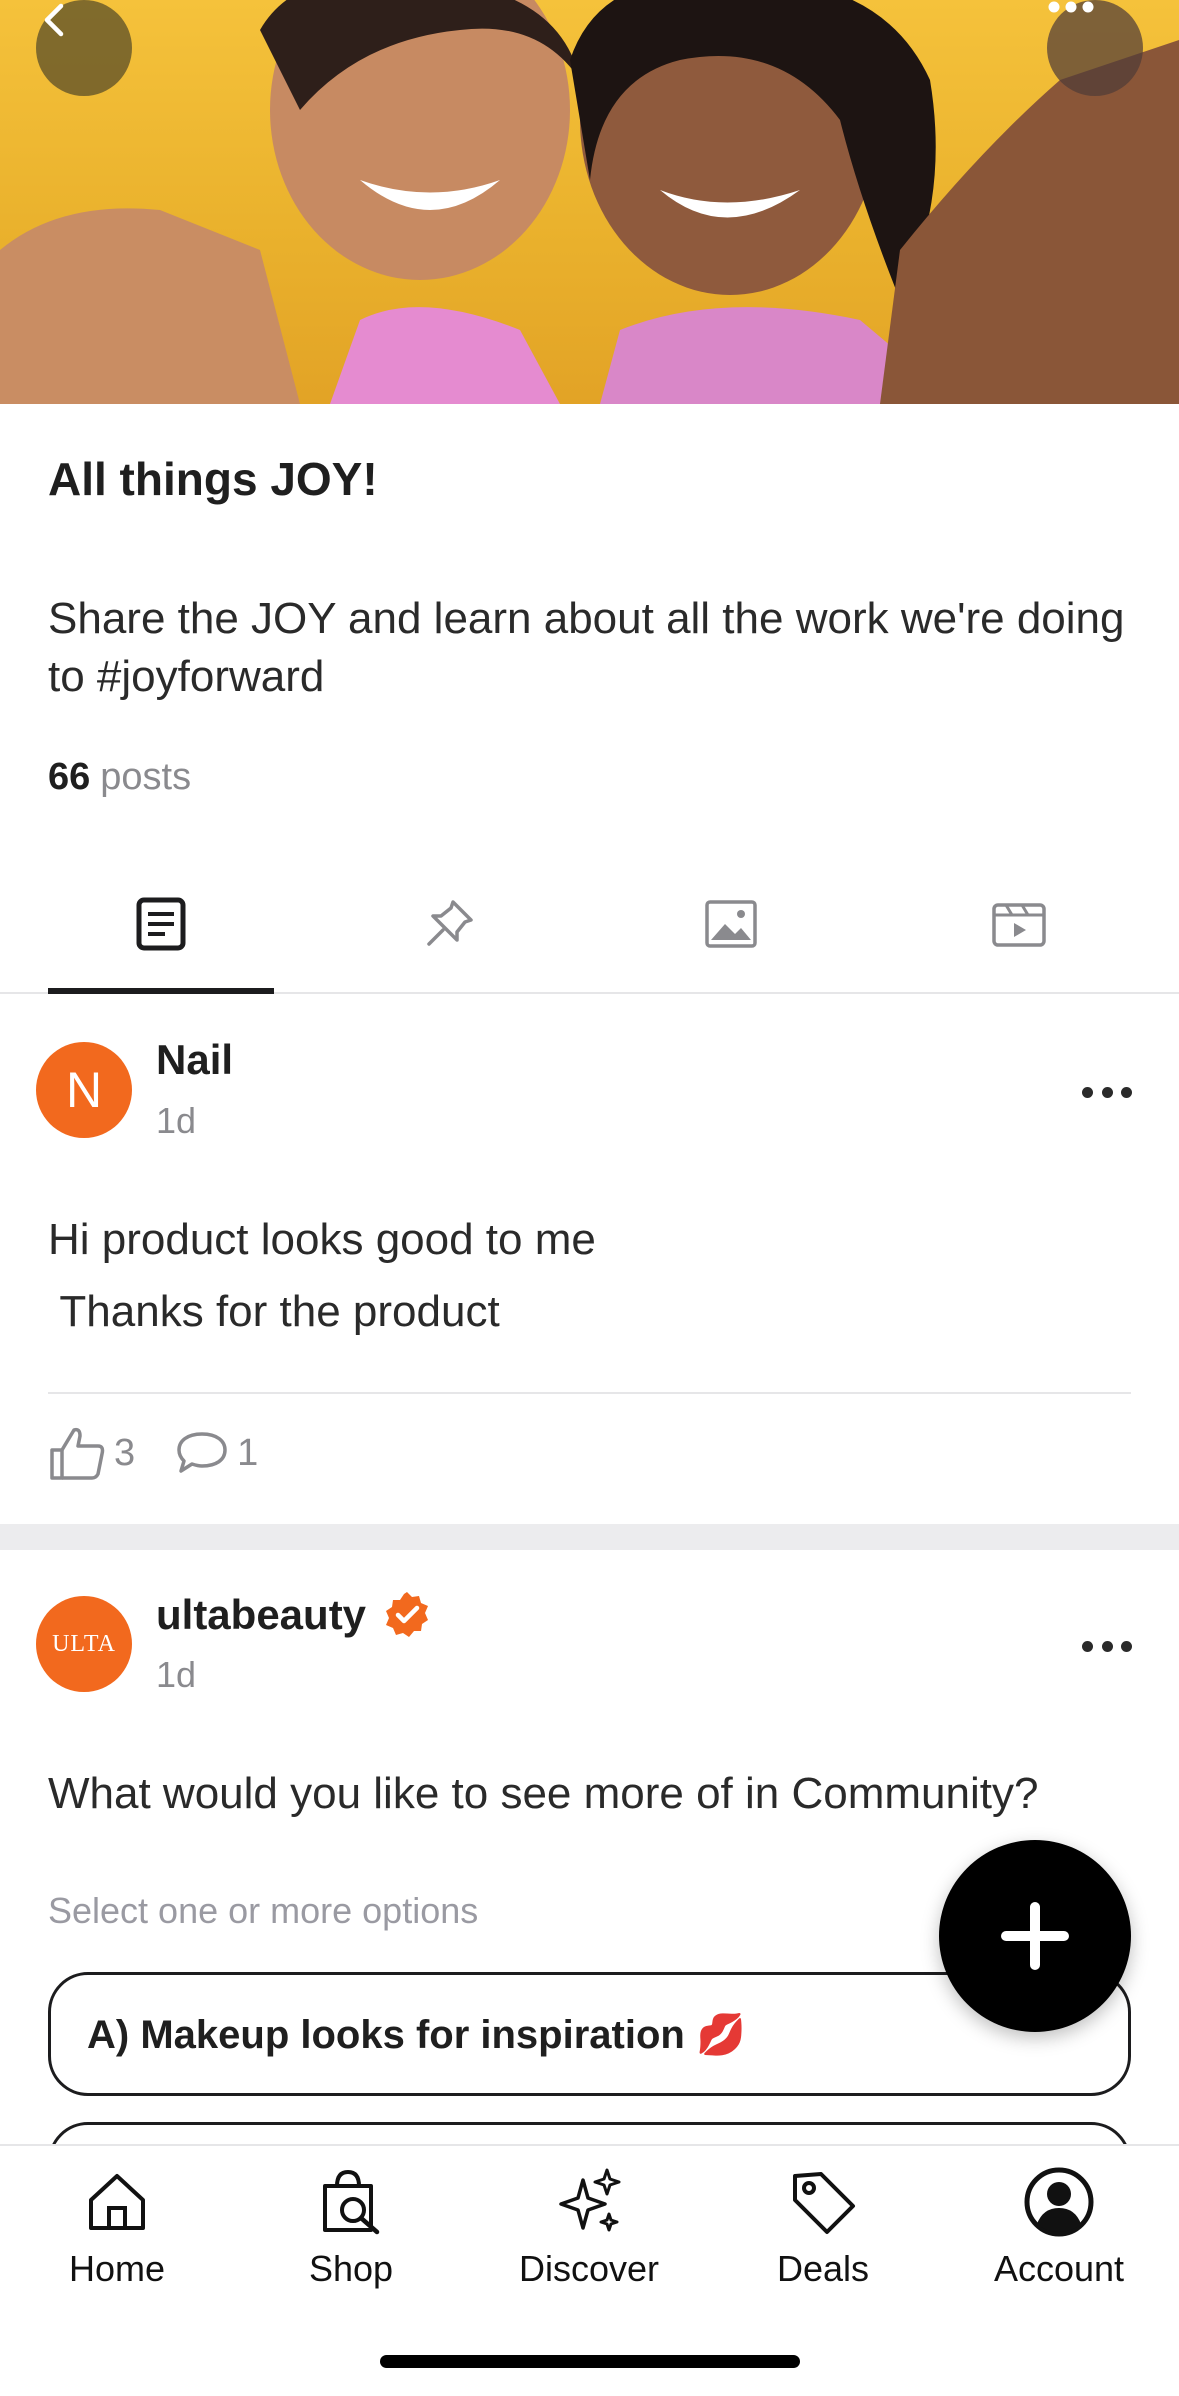 The height and width of the screenshot is (2396, 1179). Describe the element at coordinates (589, 1537) in the screenshot. I see `post-separator` at that location.